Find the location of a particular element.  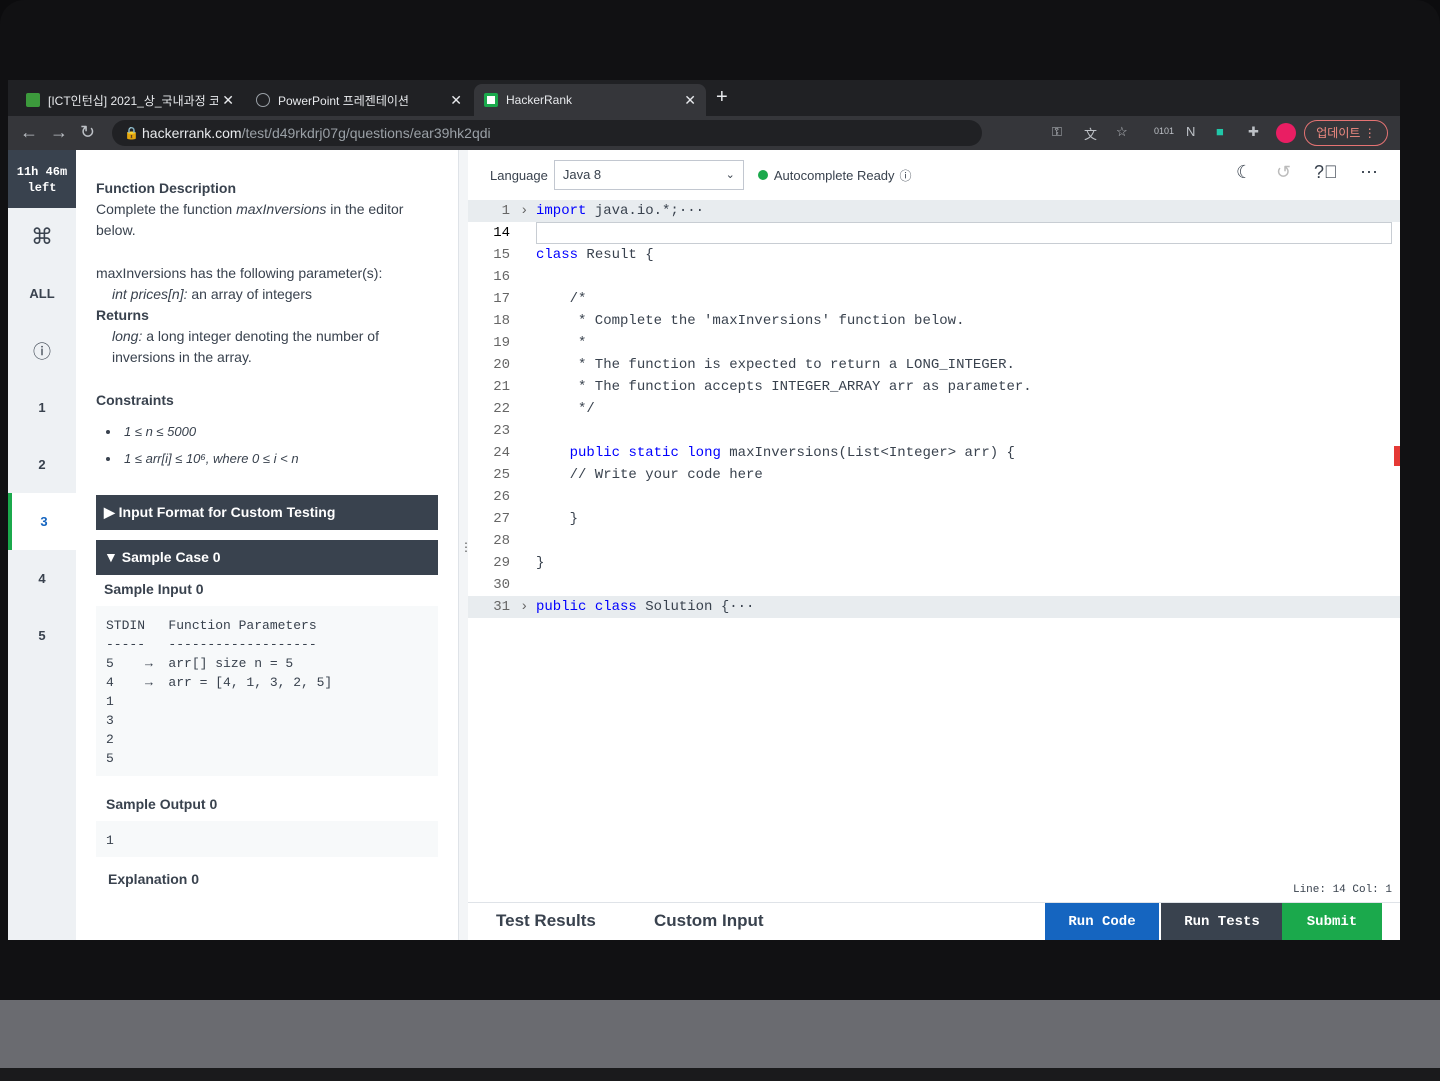

lock-icon: 🔒 is located at coordinates (131, 133).